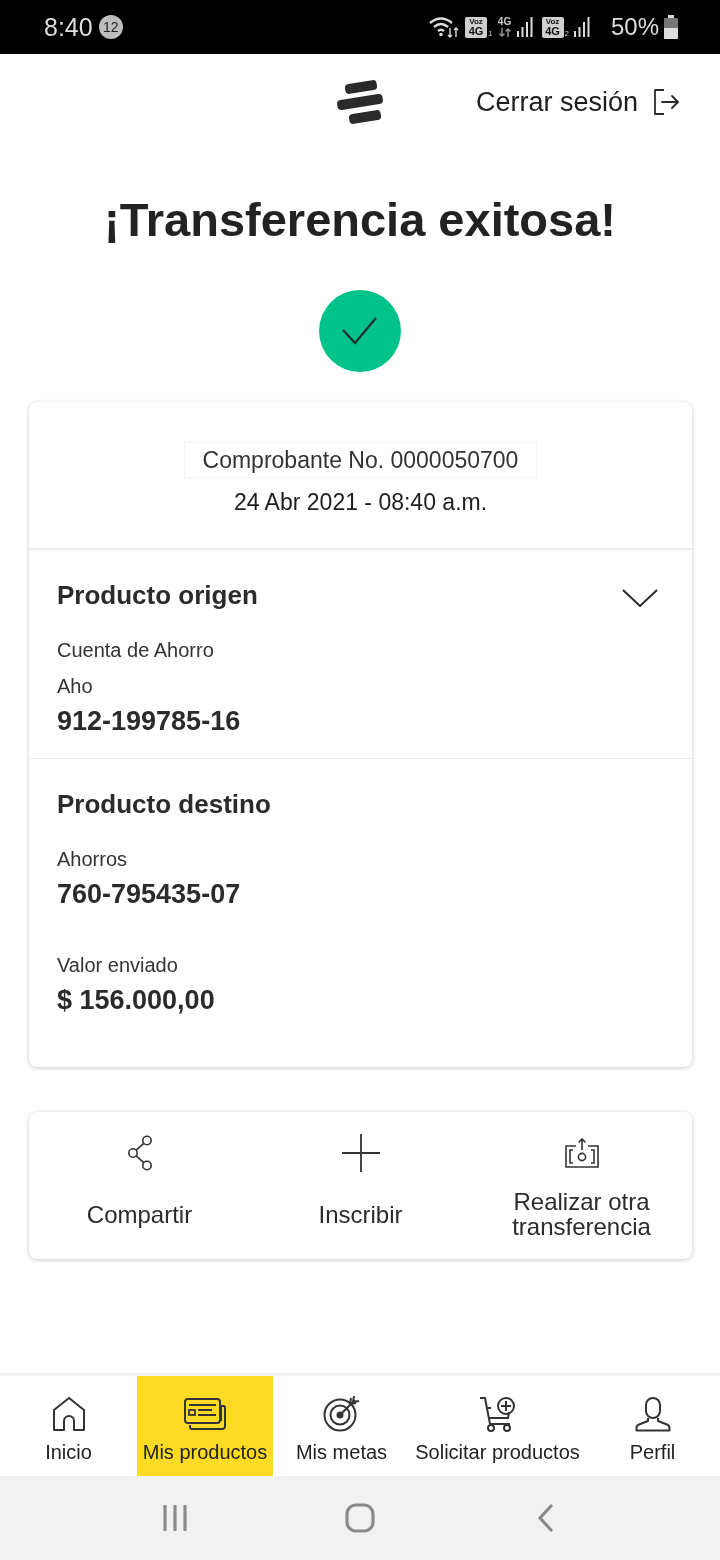 The width and height of the screenshot is (720, 1560). What do you see at coordinates (634, 27) in the screenshot?
I see `battery-percent: 50%` at bounding box center [634, 27].